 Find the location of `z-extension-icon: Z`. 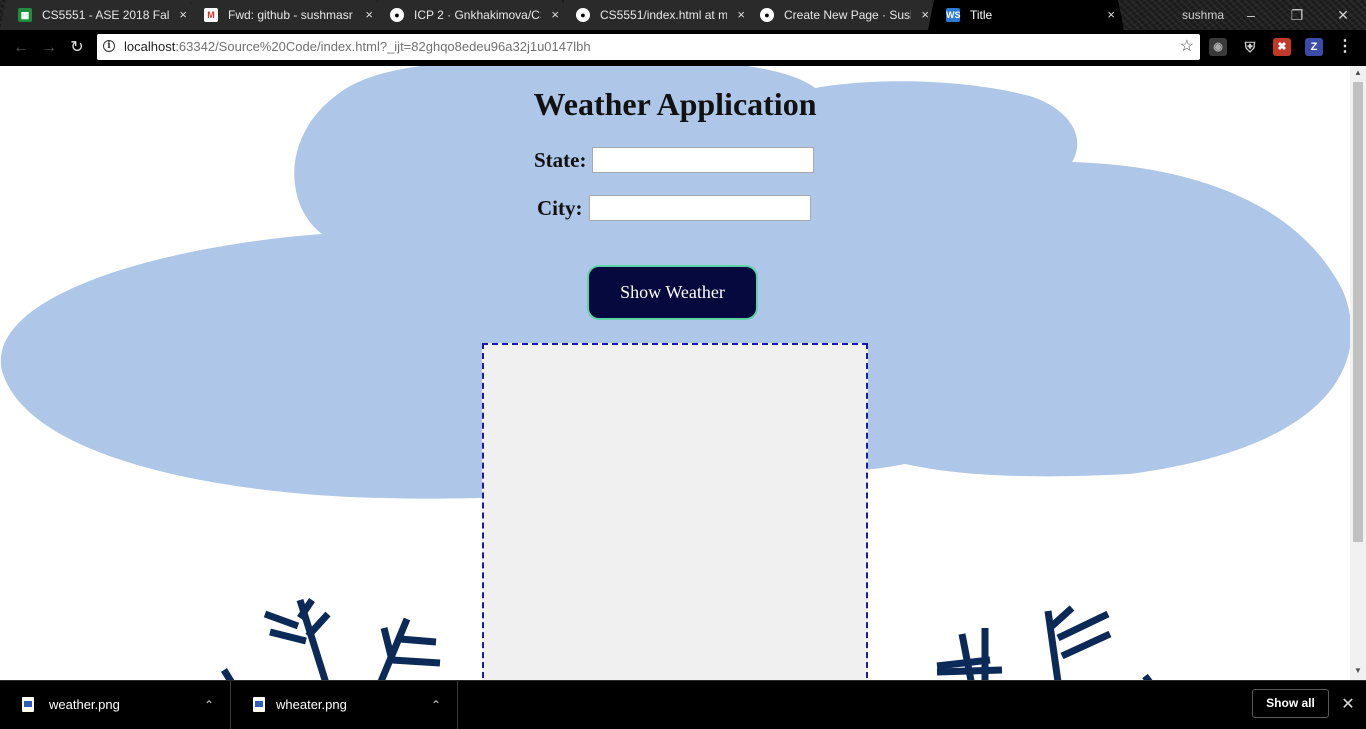

z-extension-icon: Z is located at coordinates (1314, 47).